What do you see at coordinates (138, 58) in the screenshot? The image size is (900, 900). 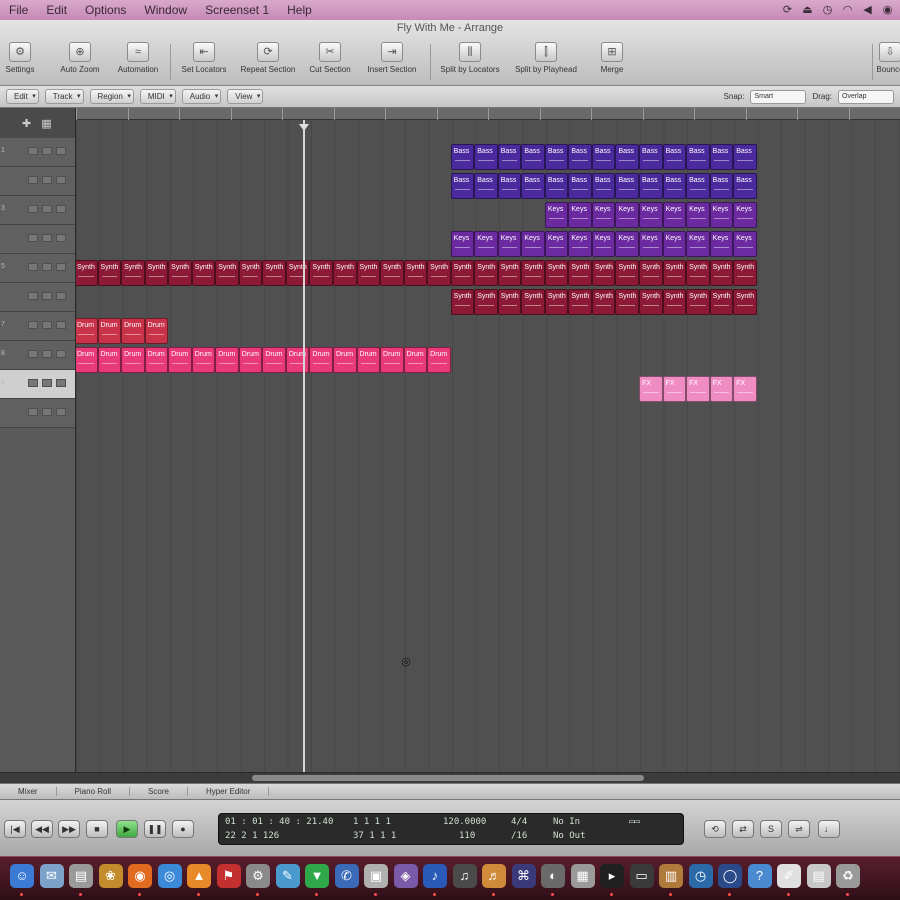 I see `toolbar-automation-button: ≈ Automation` at bounding box center [138, 58].